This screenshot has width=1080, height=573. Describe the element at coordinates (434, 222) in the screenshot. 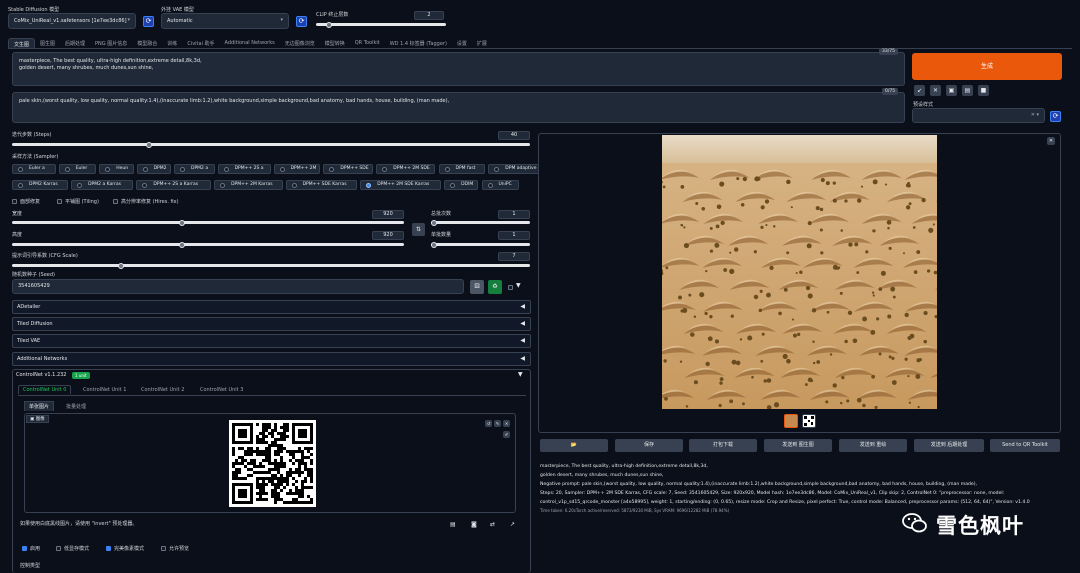

I see `batch-count-knob` at that location.